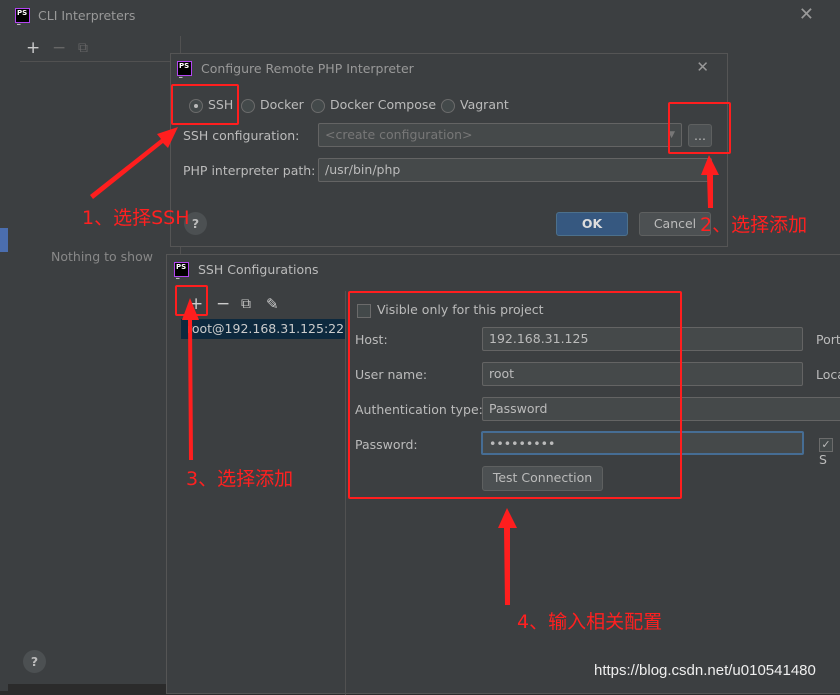 Image resolution: width=840 pixels, height=695 pixels. I want to click on annotation-2: 2、选择添加, so click(754, 225).